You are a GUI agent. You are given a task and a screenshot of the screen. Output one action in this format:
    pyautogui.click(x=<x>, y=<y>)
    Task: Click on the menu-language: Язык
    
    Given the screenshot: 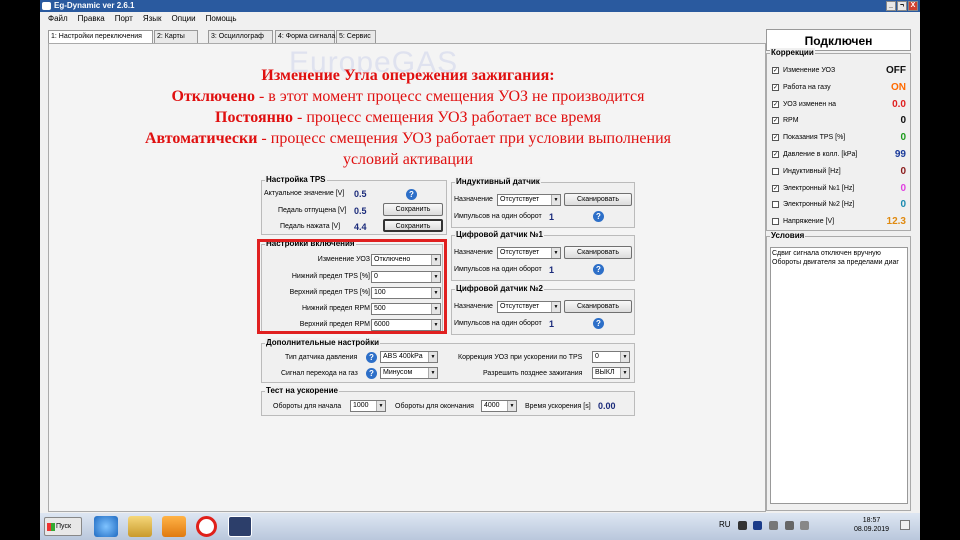 What is the action you would take?
    pyautogui.click(x=152, y=18)
    